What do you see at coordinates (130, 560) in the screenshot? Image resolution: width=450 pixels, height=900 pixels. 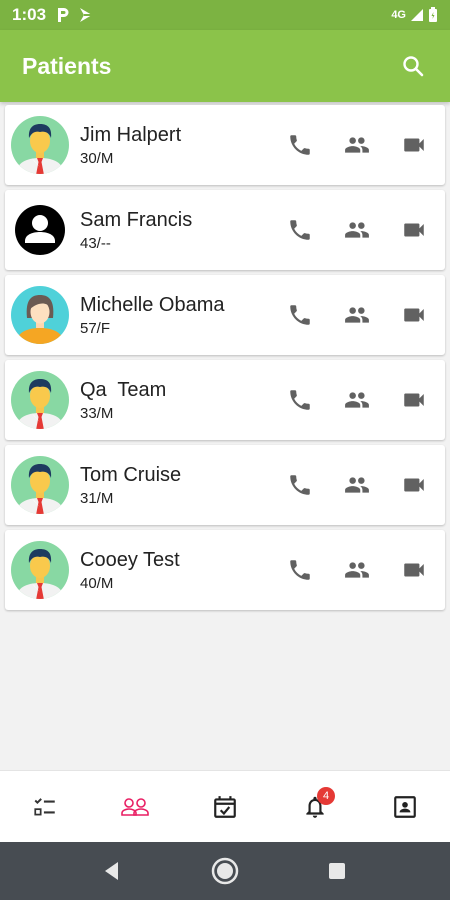 I see `patient-name: Cooey Test` at bounding box center [130, 560].